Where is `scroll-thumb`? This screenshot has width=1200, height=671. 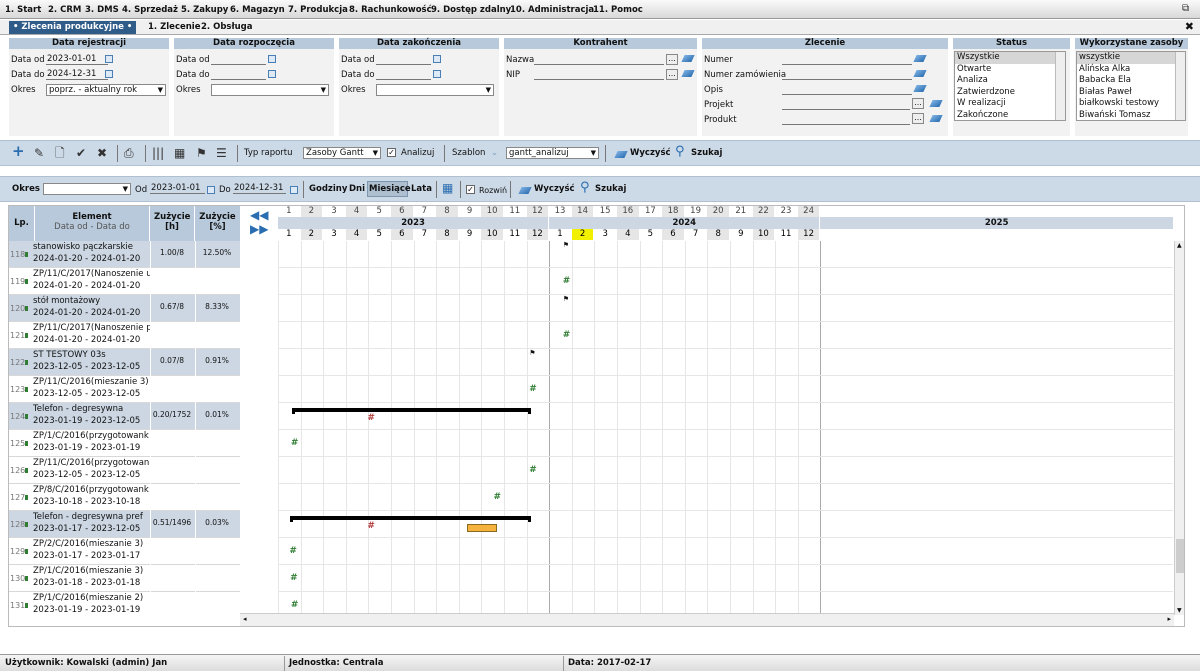 scroll-thumb is located at coordinates (1180, 556).